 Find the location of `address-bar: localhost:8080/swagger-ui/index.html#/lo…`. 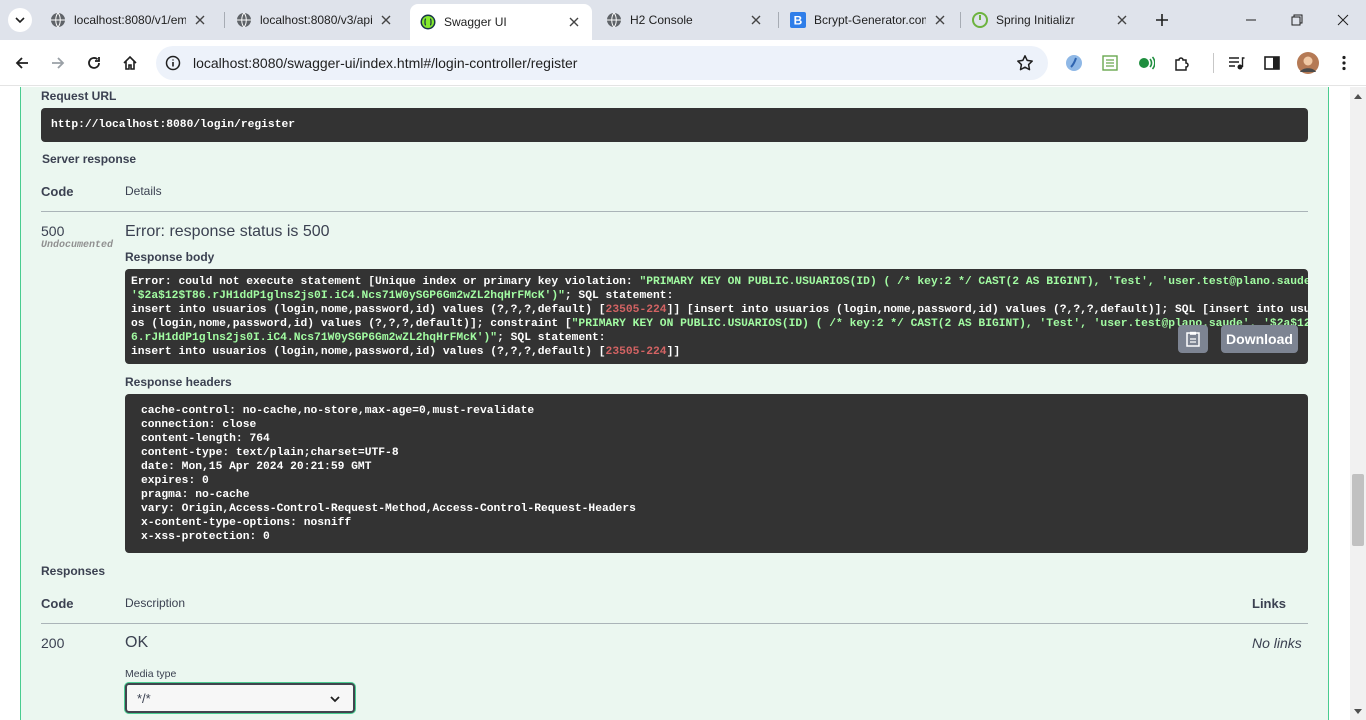

address-bar: localhost:8080/swagger-ui/index.html#/lo… is located at coordinates (602, 63).